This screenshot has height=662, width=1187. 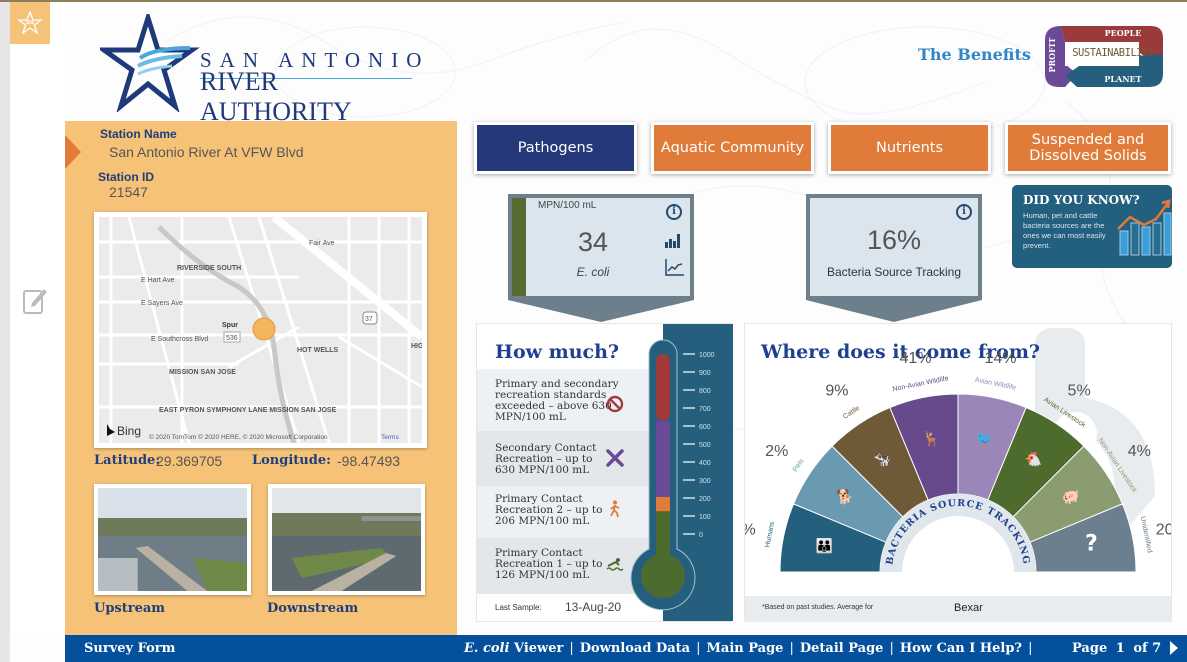 I want to click on survey-form-link: Survey Form, so click(x=129, y=648).